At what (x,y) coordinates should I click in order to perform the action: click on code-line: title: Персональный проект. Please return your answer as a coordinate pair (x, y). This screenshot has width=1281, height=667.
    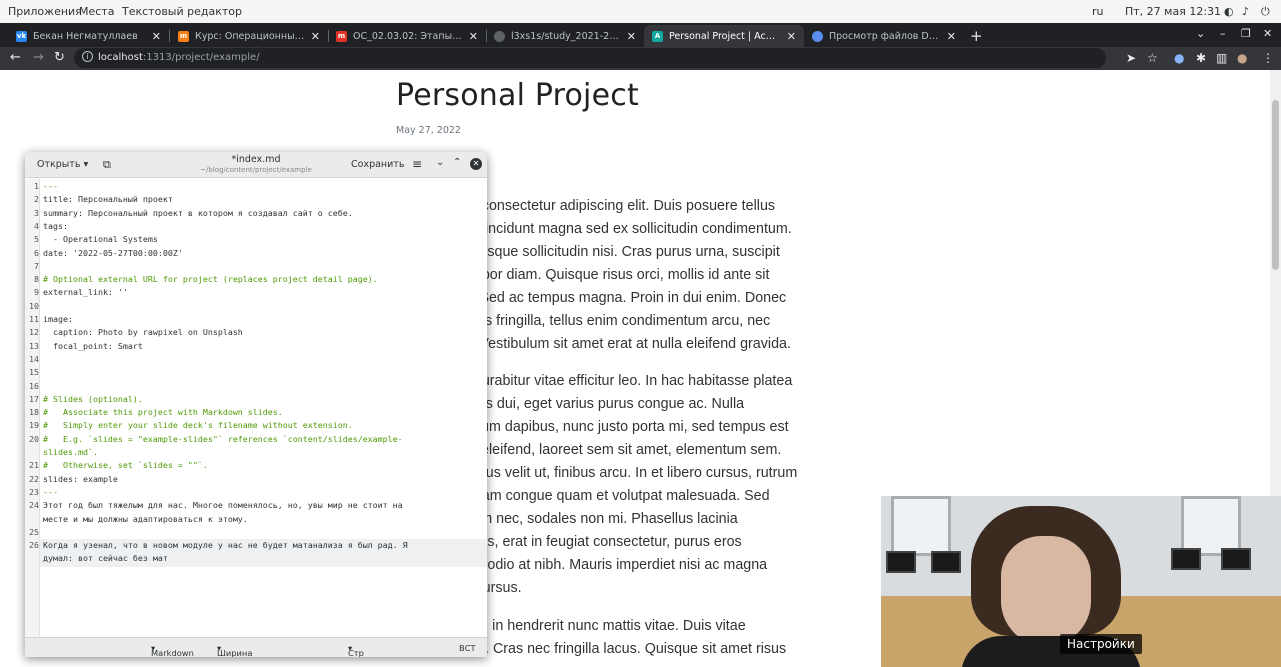
    Looking at the image, I should click on (108, 199).